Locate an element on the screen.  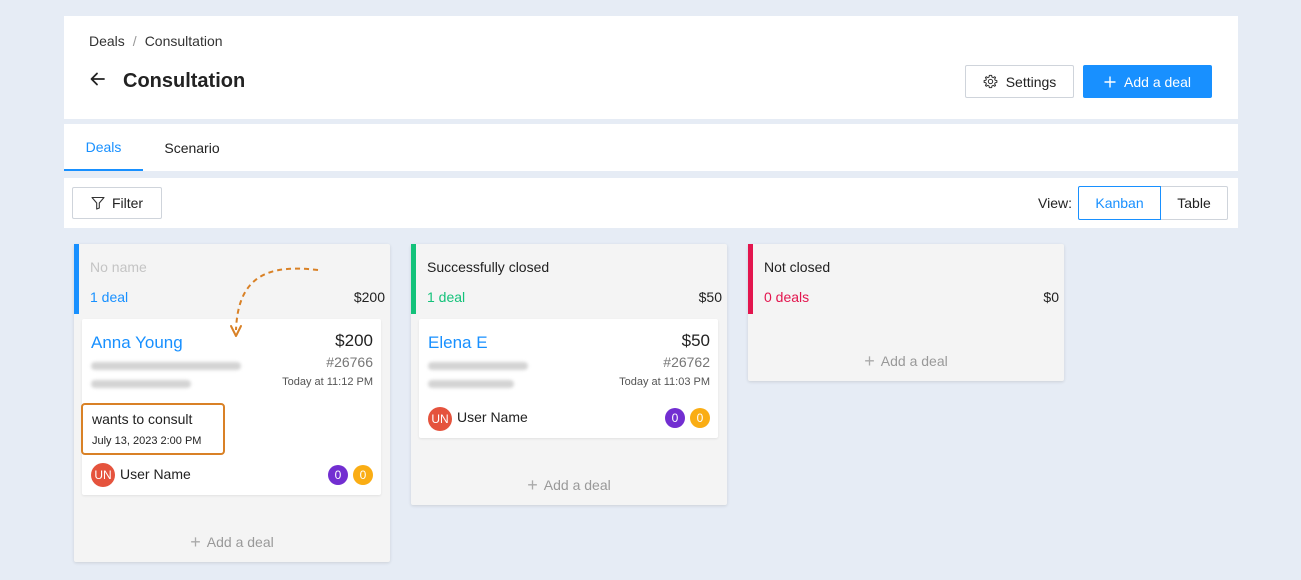
page-title: Consultation is located at coordinates (184, 81).